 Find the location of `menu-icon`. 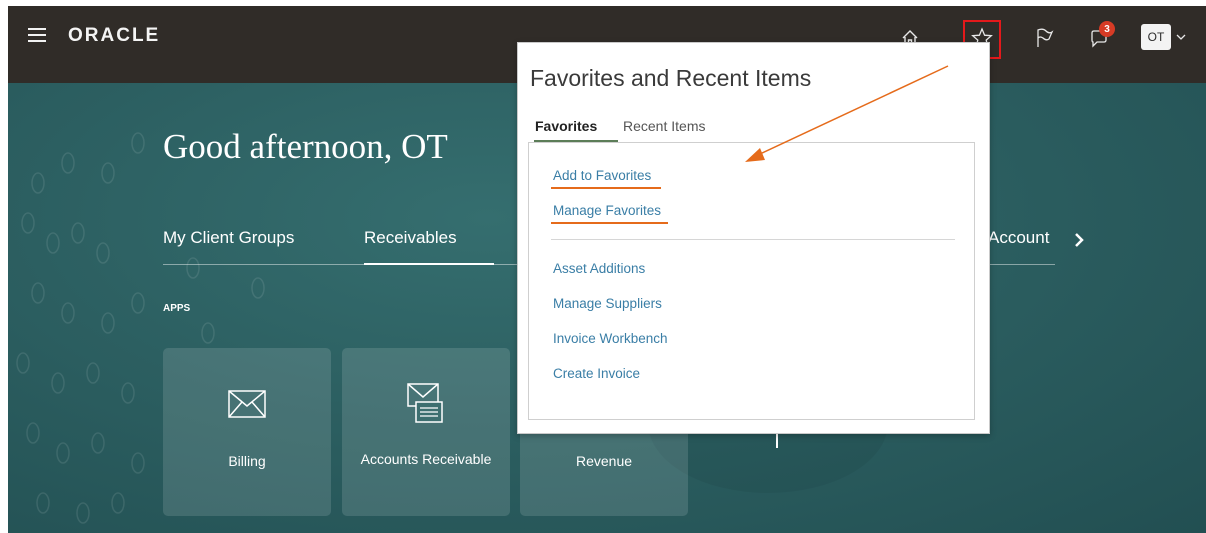

menu-icon is located at coordinates (37, 36).